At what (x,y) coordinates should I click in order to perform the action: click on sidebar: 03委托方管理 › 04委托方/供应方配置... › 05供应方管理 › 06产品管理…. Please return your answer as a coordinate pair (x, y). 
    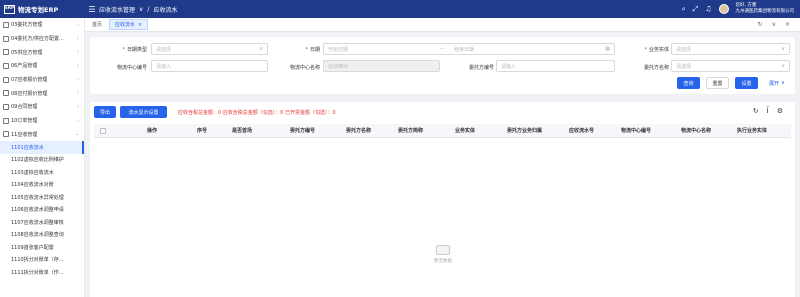
    Looking at the image, I should click on (42, 157).